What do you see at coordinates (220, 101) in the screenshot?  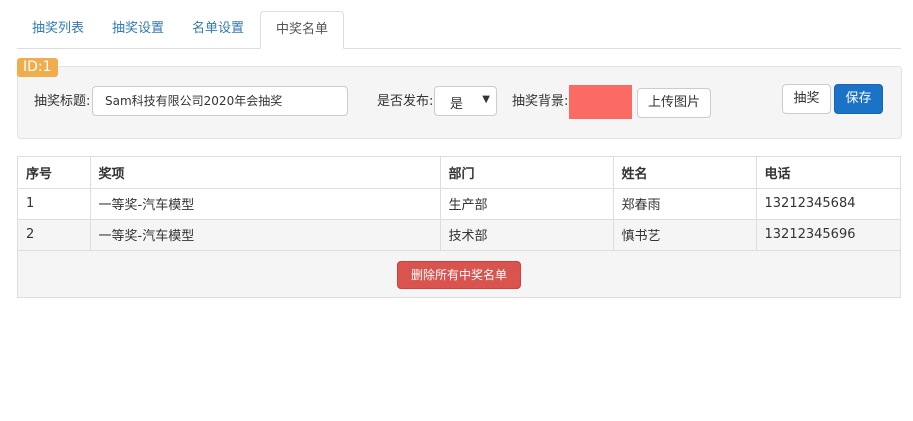 I see `title-input: Sam科技有限公司2020年会抽奖` at bounding box center [220, 101].